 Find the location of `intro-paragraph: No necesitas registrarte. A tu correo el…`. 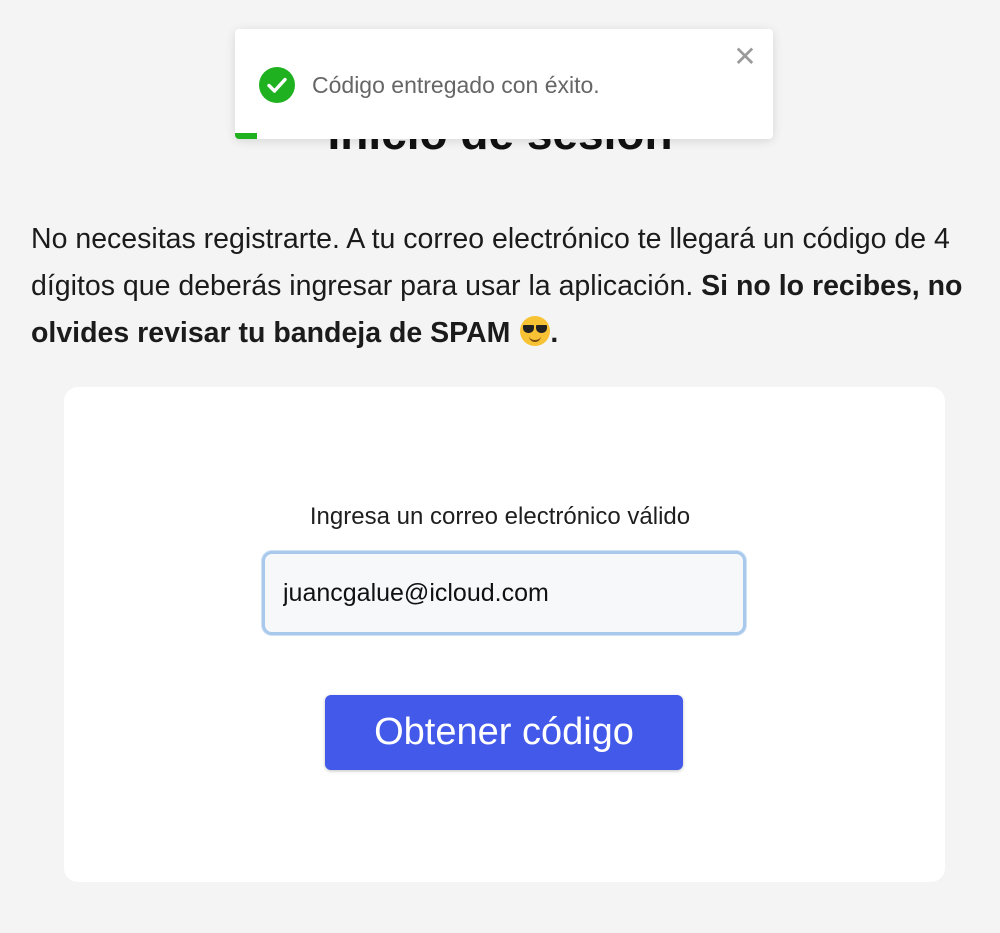

intro-paragraph: No necesitas registrarte. A tu correo el… is located at coordinates (506, 286).